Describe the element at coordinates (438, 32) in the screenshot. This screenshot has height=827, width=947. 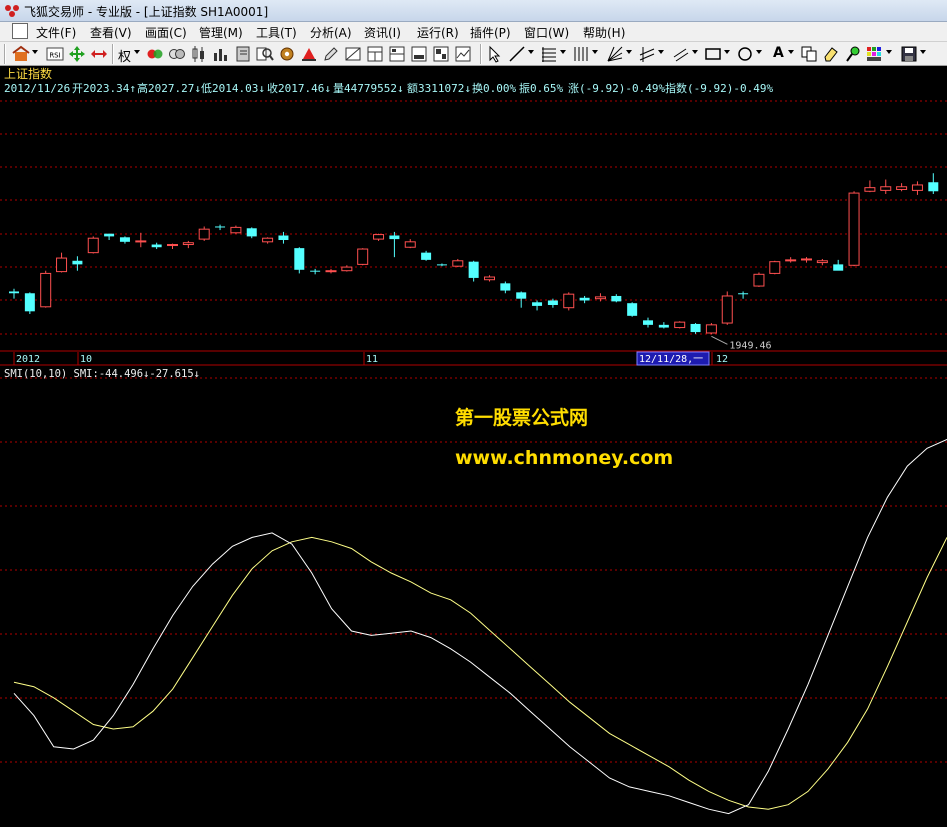
I see `menu-run: 运行(R)` at that location.